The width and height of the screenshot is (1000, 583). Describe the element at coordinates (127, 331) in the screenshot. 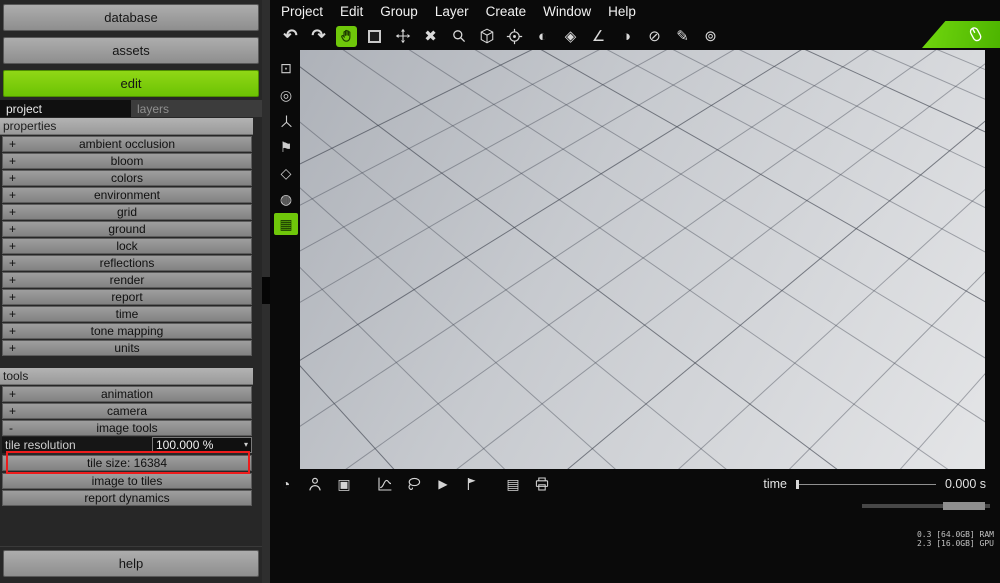

I see `property-row-tone-mapping: + tone mapping` at that location.